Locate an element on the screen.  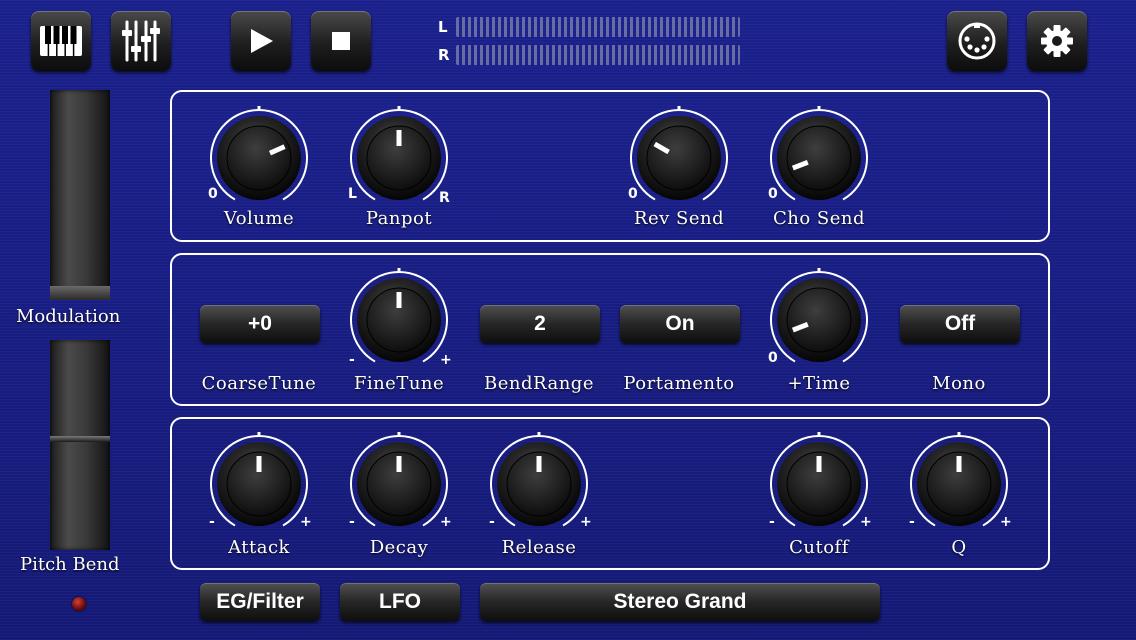
attack-max-label: + is located at coordinates (306, 522).